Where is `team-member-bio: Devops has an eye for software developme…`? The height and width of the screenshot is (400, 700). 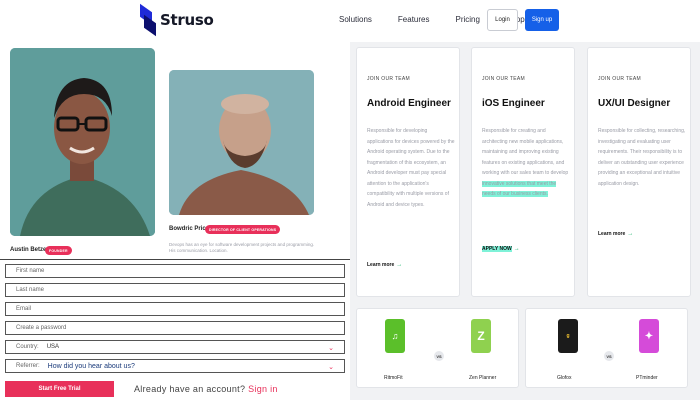
team-member-bio: Devops has an eye for software developme… is located at coordinates (242, 247).